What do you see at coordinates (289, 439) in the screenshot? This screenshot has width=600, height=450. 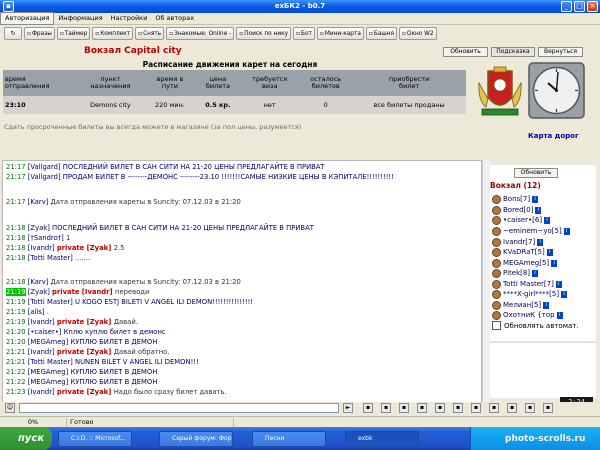 I see `task-button-songs: Песни` at bounding box center [289, 439].